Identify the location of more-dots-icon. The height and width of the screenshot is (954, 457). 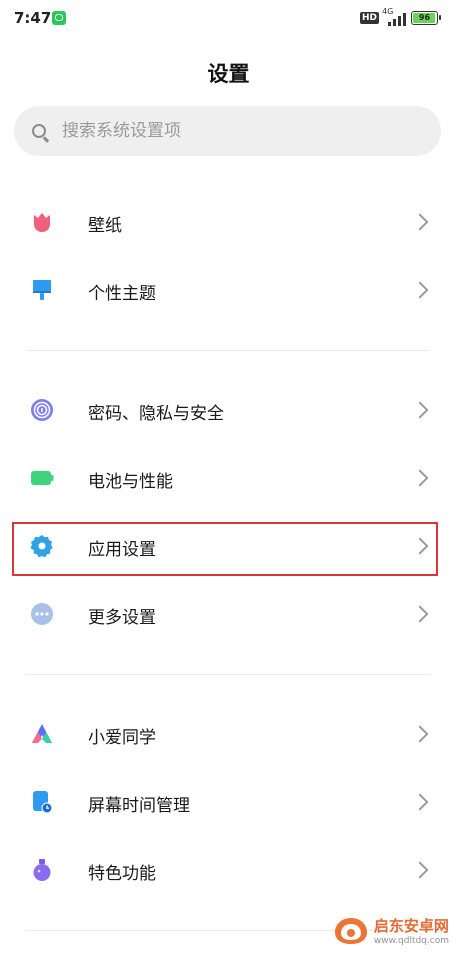
(42, 614).